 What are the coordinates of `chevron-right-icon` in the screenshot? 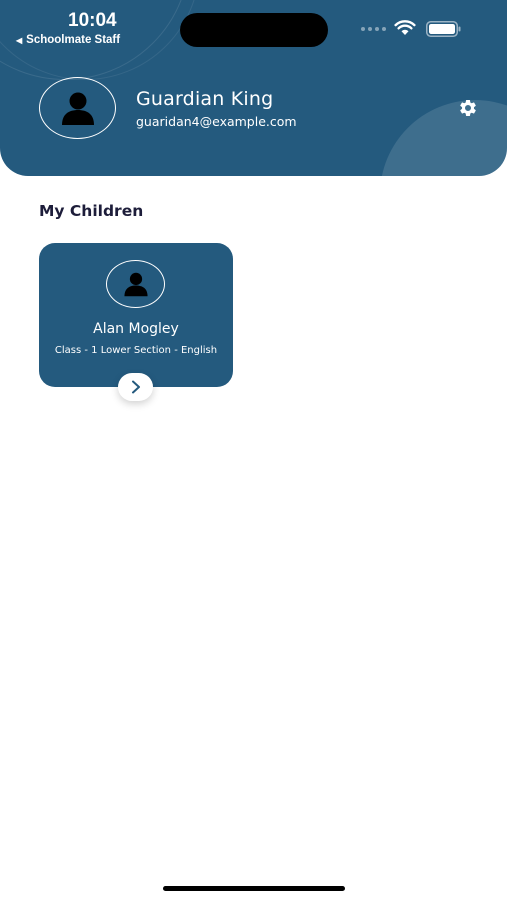 It's located at (135, 387).